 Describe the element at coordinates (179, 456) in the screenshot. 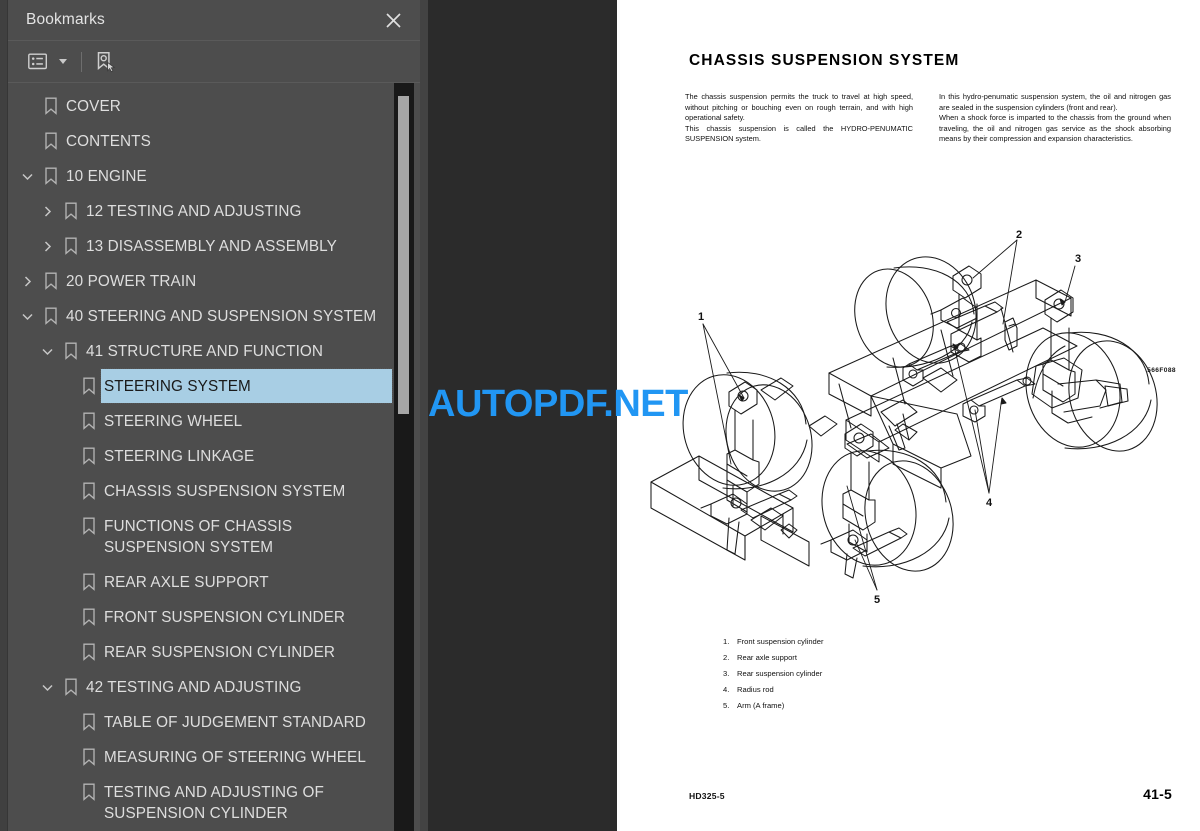

I see `bookmark-item-label: STEERING LINKAGE` at that location.